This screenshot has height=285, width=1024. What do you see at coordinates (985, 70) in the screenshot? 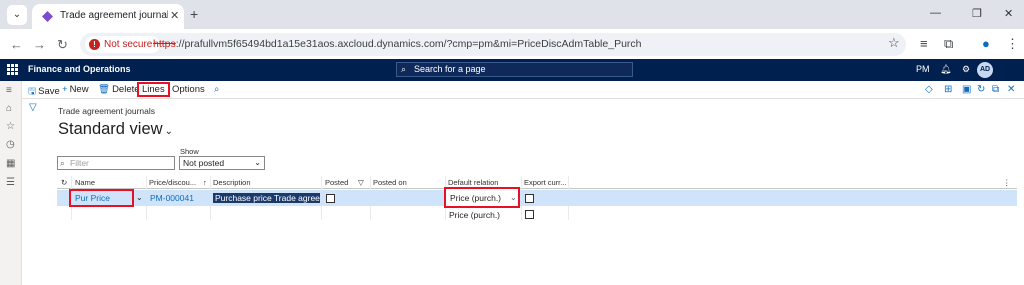
I see `user-avatar: AD` at bounding box center [985, 70].